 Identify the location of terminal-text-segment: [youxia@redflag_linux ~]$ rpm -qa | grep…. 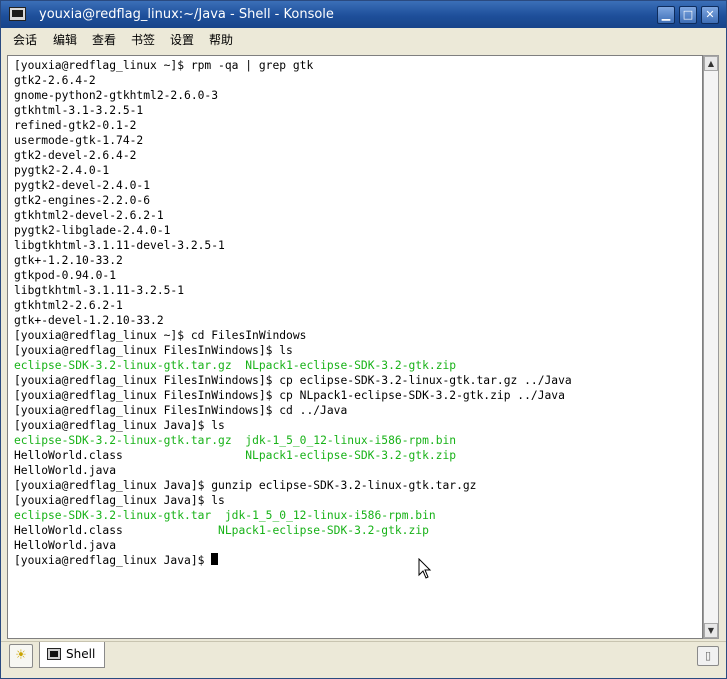
(164, 65).